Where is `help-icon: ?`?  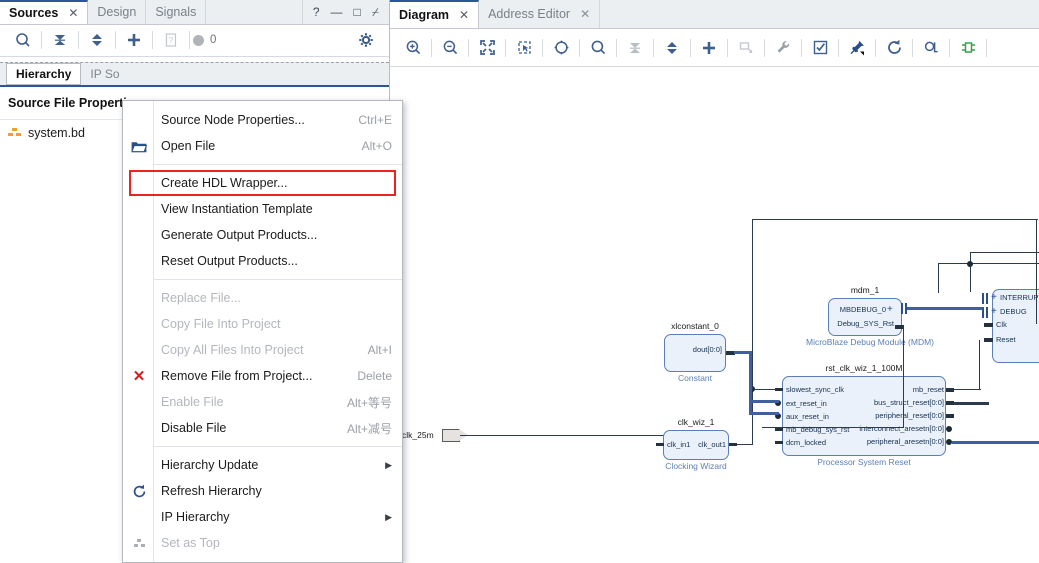
help-icon: ? is located at coordinates (316, 12).